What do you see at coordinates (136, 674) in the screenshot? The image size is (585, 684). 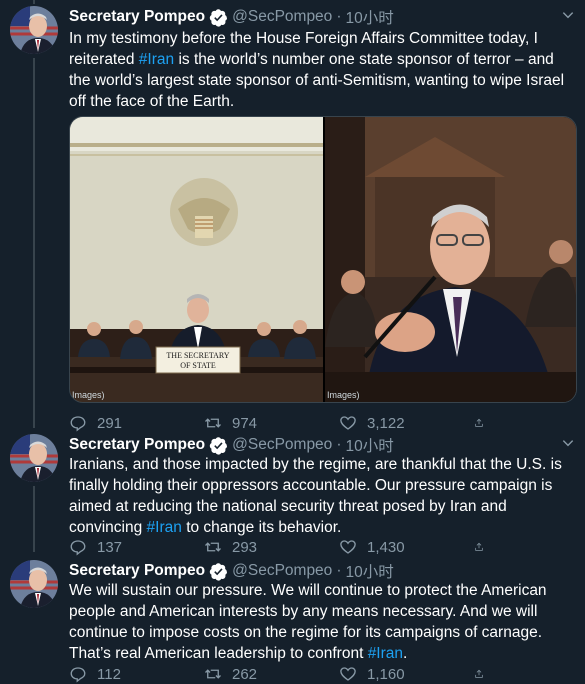 I see `reply-button: 112` at bounding box center [136, 674].